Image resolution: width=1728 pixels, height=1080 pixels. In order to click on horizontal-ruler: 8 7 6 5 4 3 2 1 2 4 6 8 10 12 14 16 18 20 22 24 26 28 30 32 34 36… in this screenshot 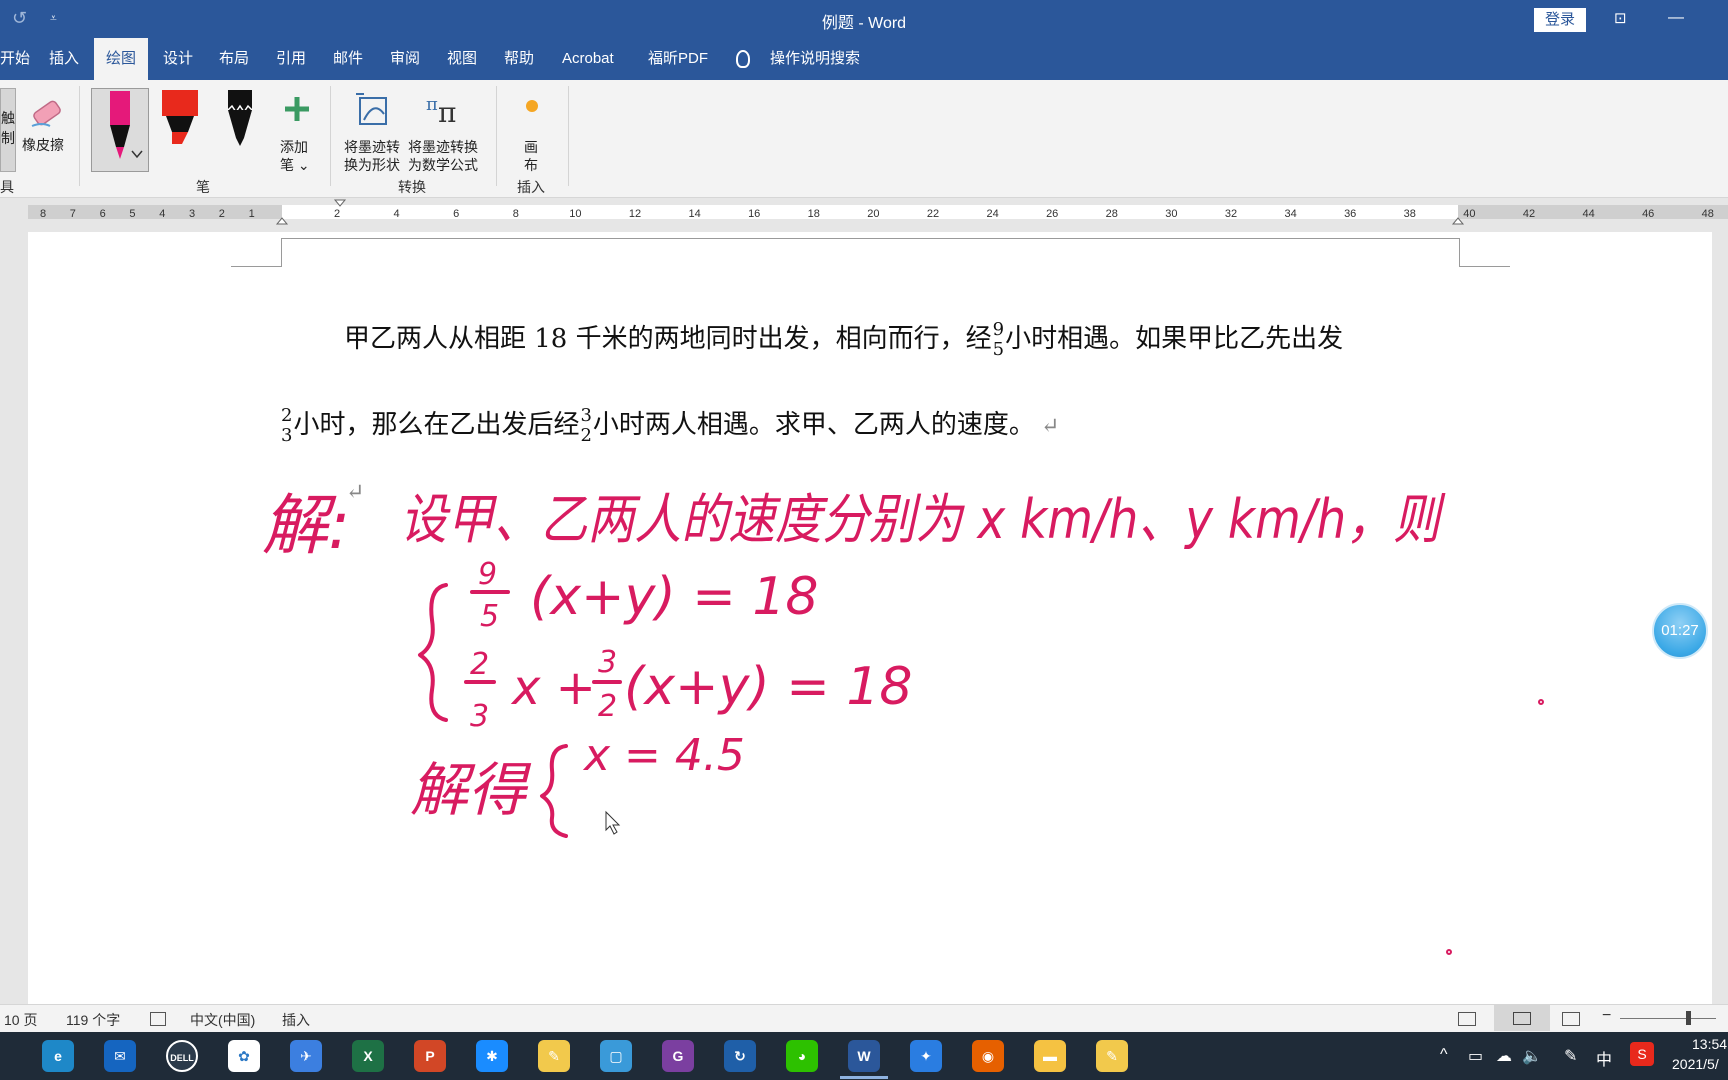, I will do `click(864, 213)`.